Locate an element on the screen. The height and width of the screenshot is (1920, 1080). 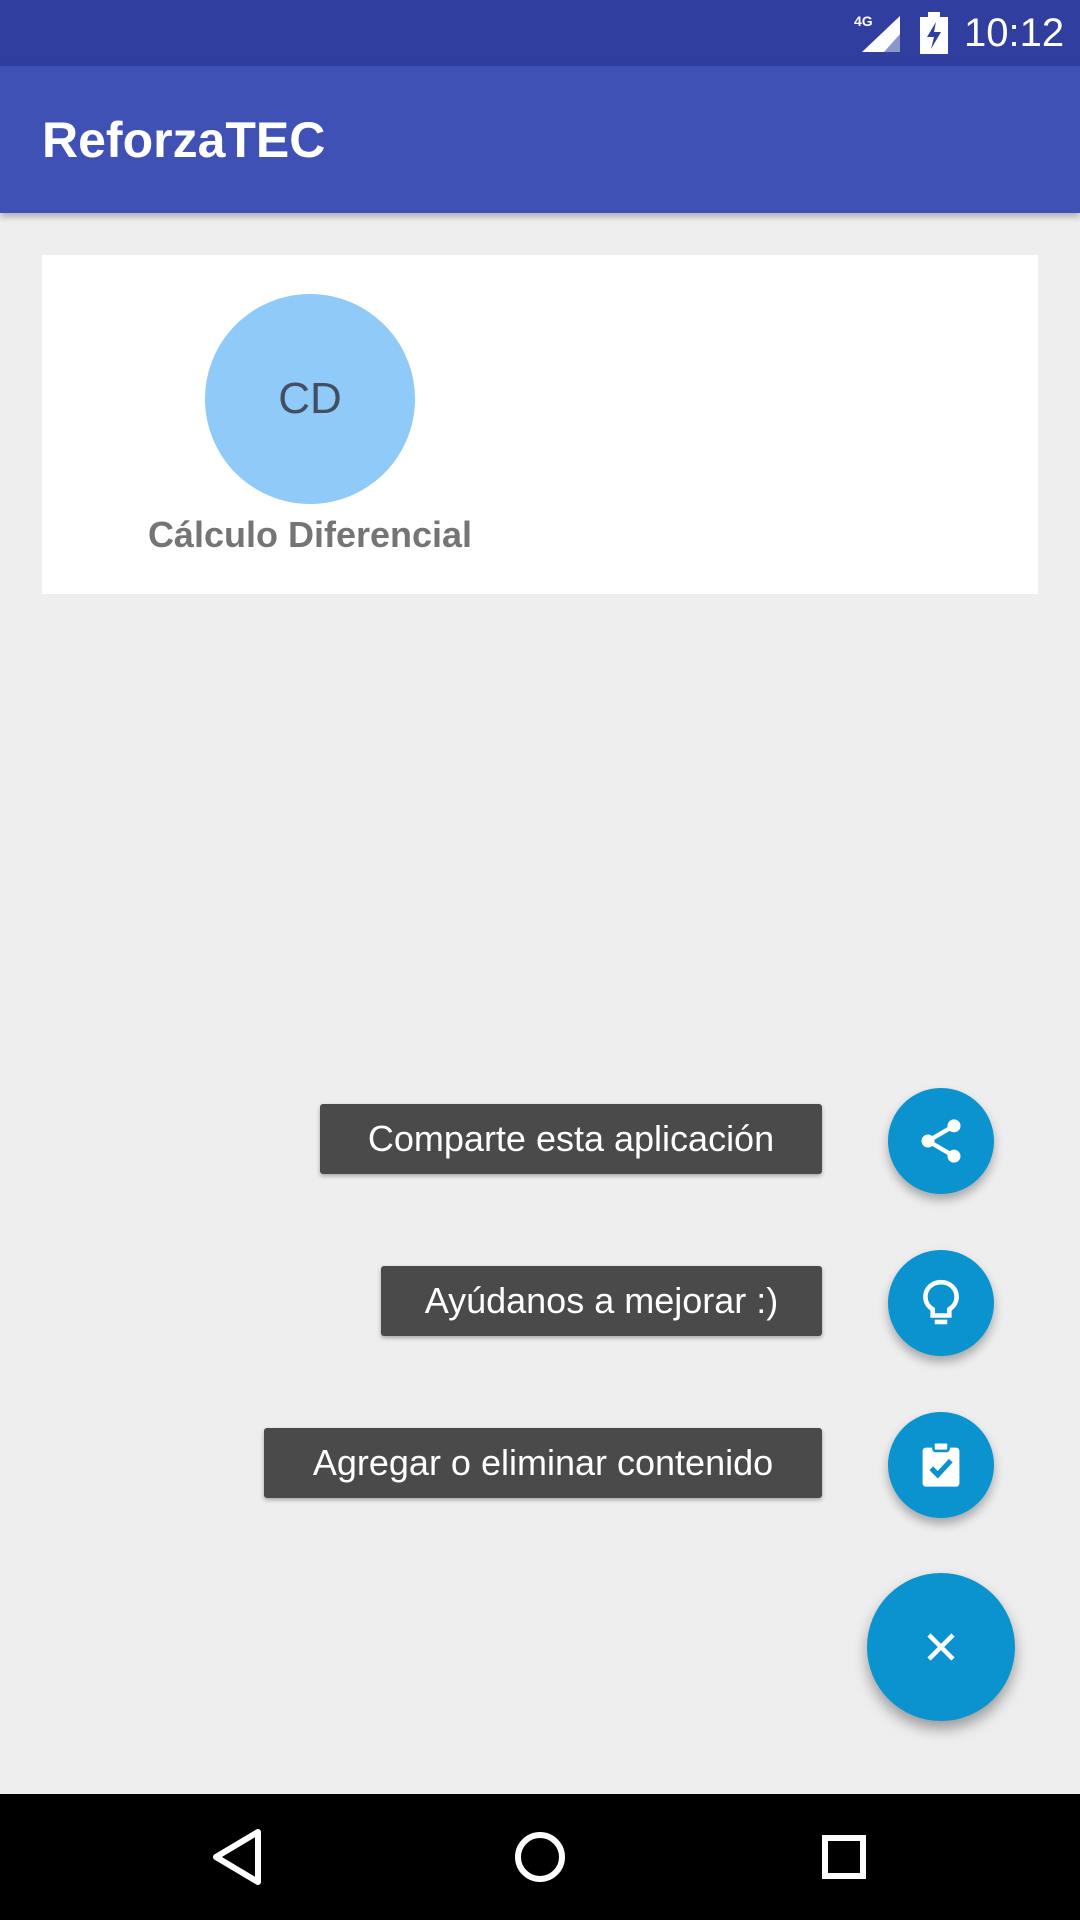
fab-close-button is located at coordinates (941, 1647).